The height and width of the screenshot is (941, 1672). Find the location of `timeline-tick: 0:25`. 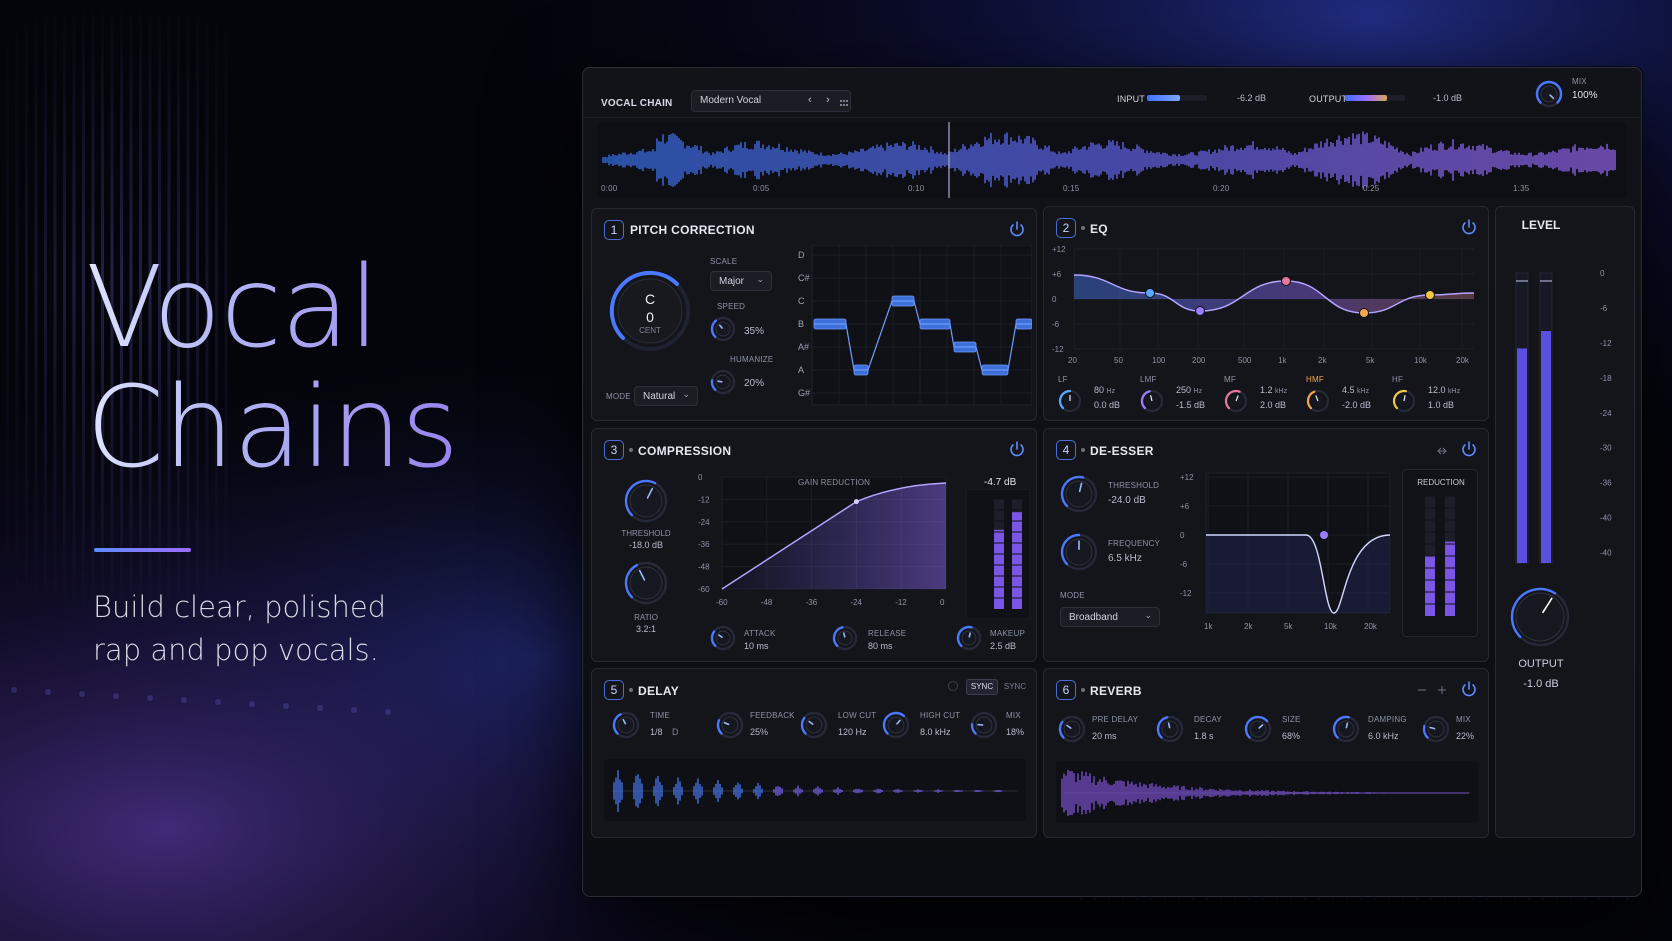

timeline-tick: 0:25 is located at coordinates (1371, 188).